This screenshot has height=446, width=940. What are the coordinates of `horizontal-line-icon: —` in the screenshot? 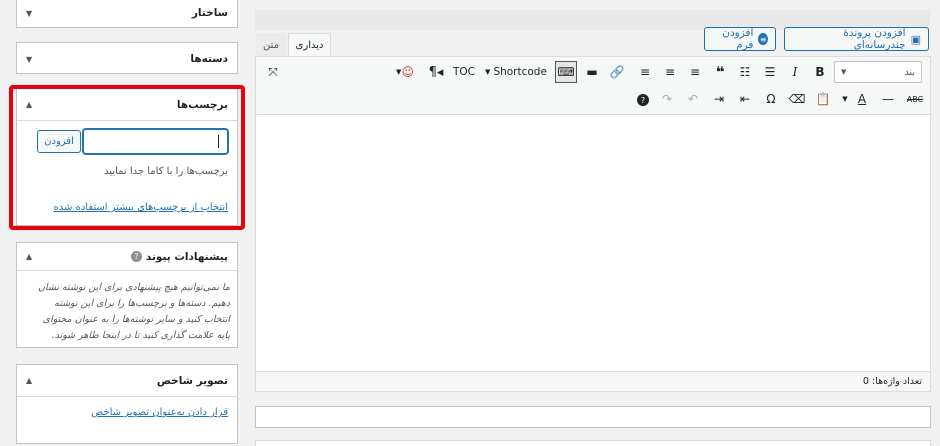 It's located at (888, 99).